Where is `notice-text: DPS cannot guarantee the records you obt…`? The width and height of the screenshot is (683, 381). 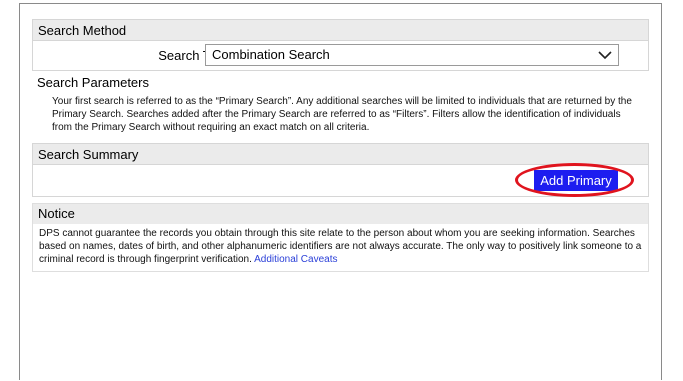 notice-text: DPS cannot guarantee the records you obt… is located at coordinates (340, 246).